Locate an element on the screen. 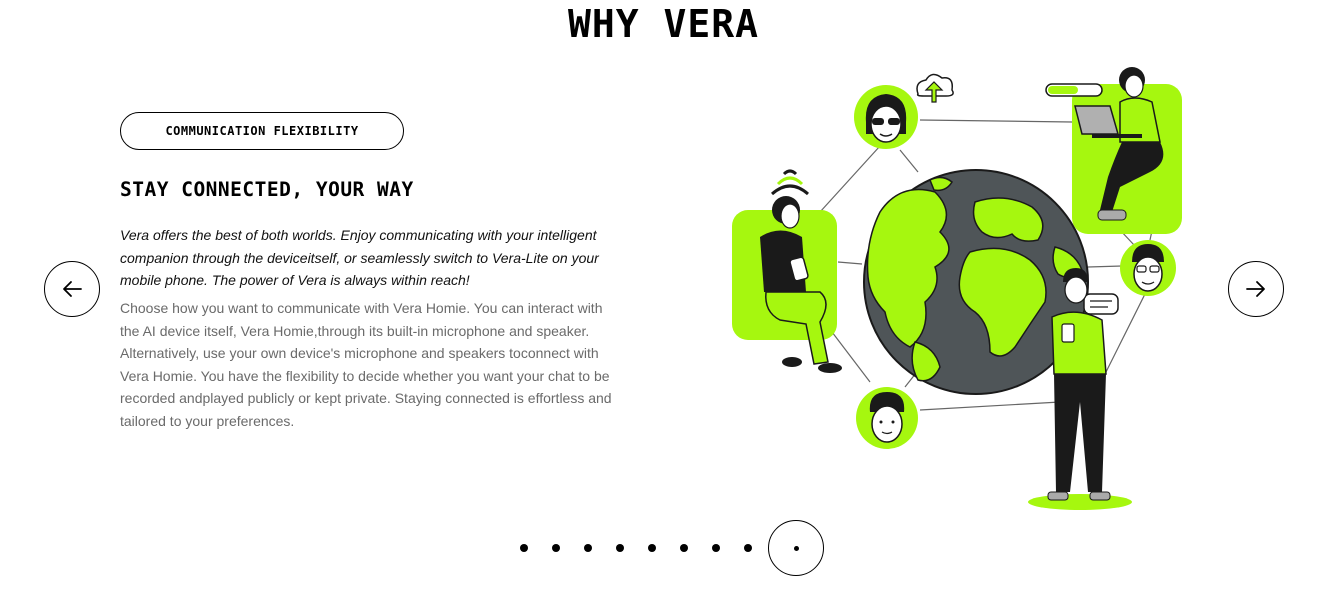 The image size is (1327, 590). cloud-upload-icon is located at coordinates (935, 88).